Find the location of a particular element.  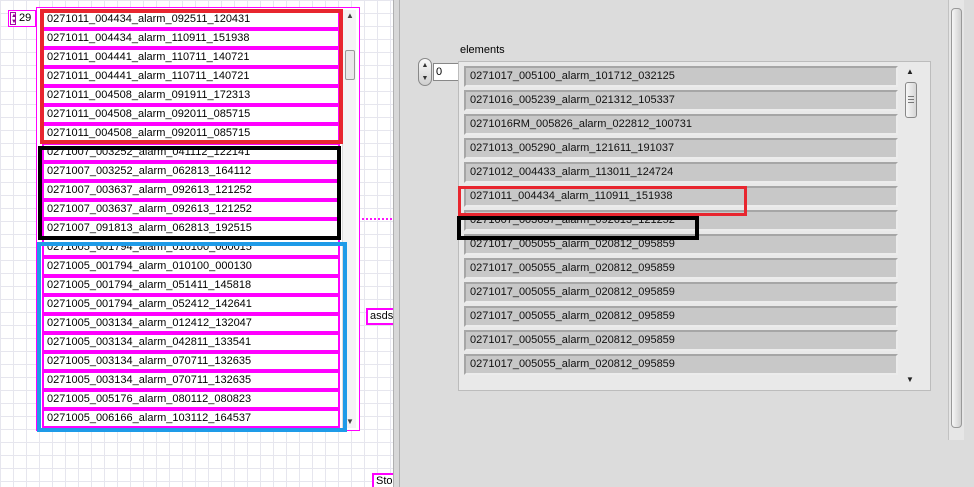

array-item: 0271005_006166_alarm_103112_164537 is located at coordinates (191, 418).